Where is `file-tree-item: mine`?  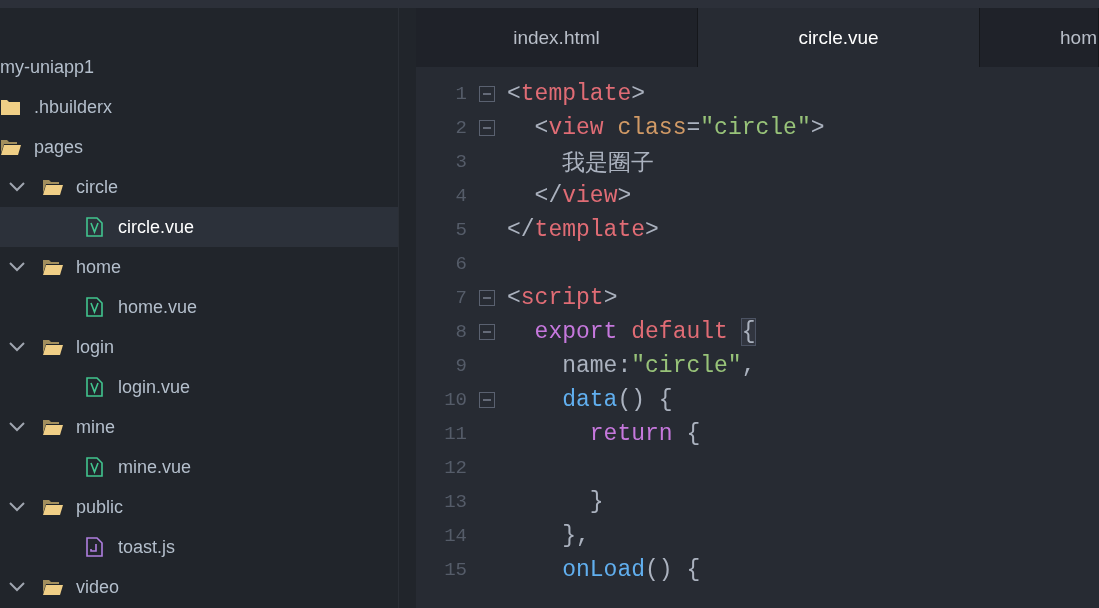
file-tree-item: mine is located at coordinates (199, 427).